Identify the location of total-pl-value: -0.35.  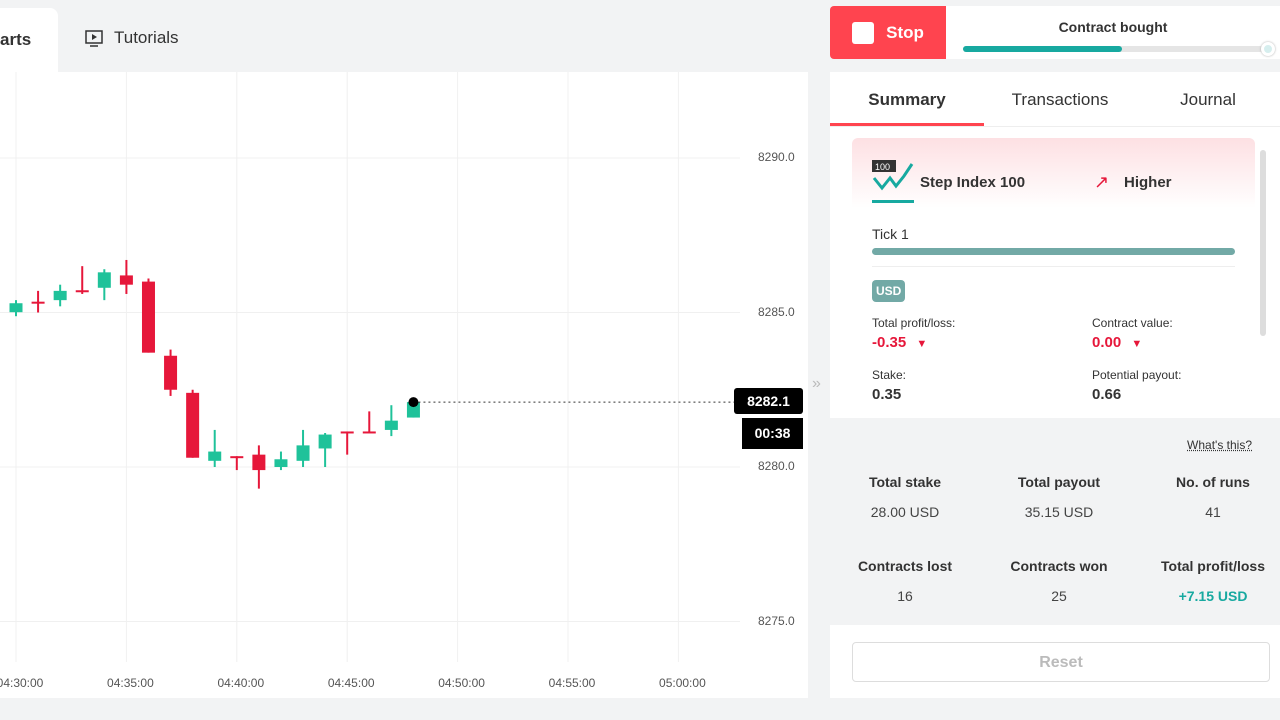
(889, 342).